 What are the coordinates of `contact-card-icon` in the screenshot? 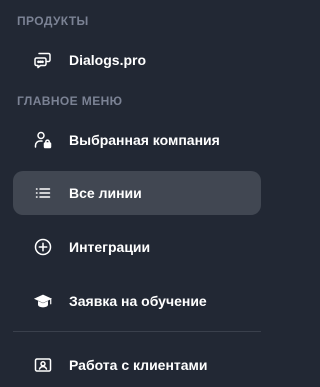 It's located at (43, 365).